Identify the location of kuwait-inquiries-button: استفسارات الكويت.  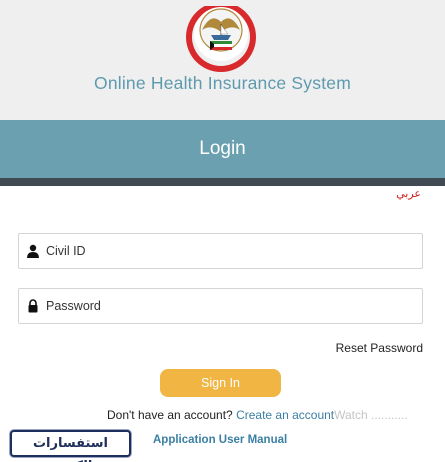
(70, 446).